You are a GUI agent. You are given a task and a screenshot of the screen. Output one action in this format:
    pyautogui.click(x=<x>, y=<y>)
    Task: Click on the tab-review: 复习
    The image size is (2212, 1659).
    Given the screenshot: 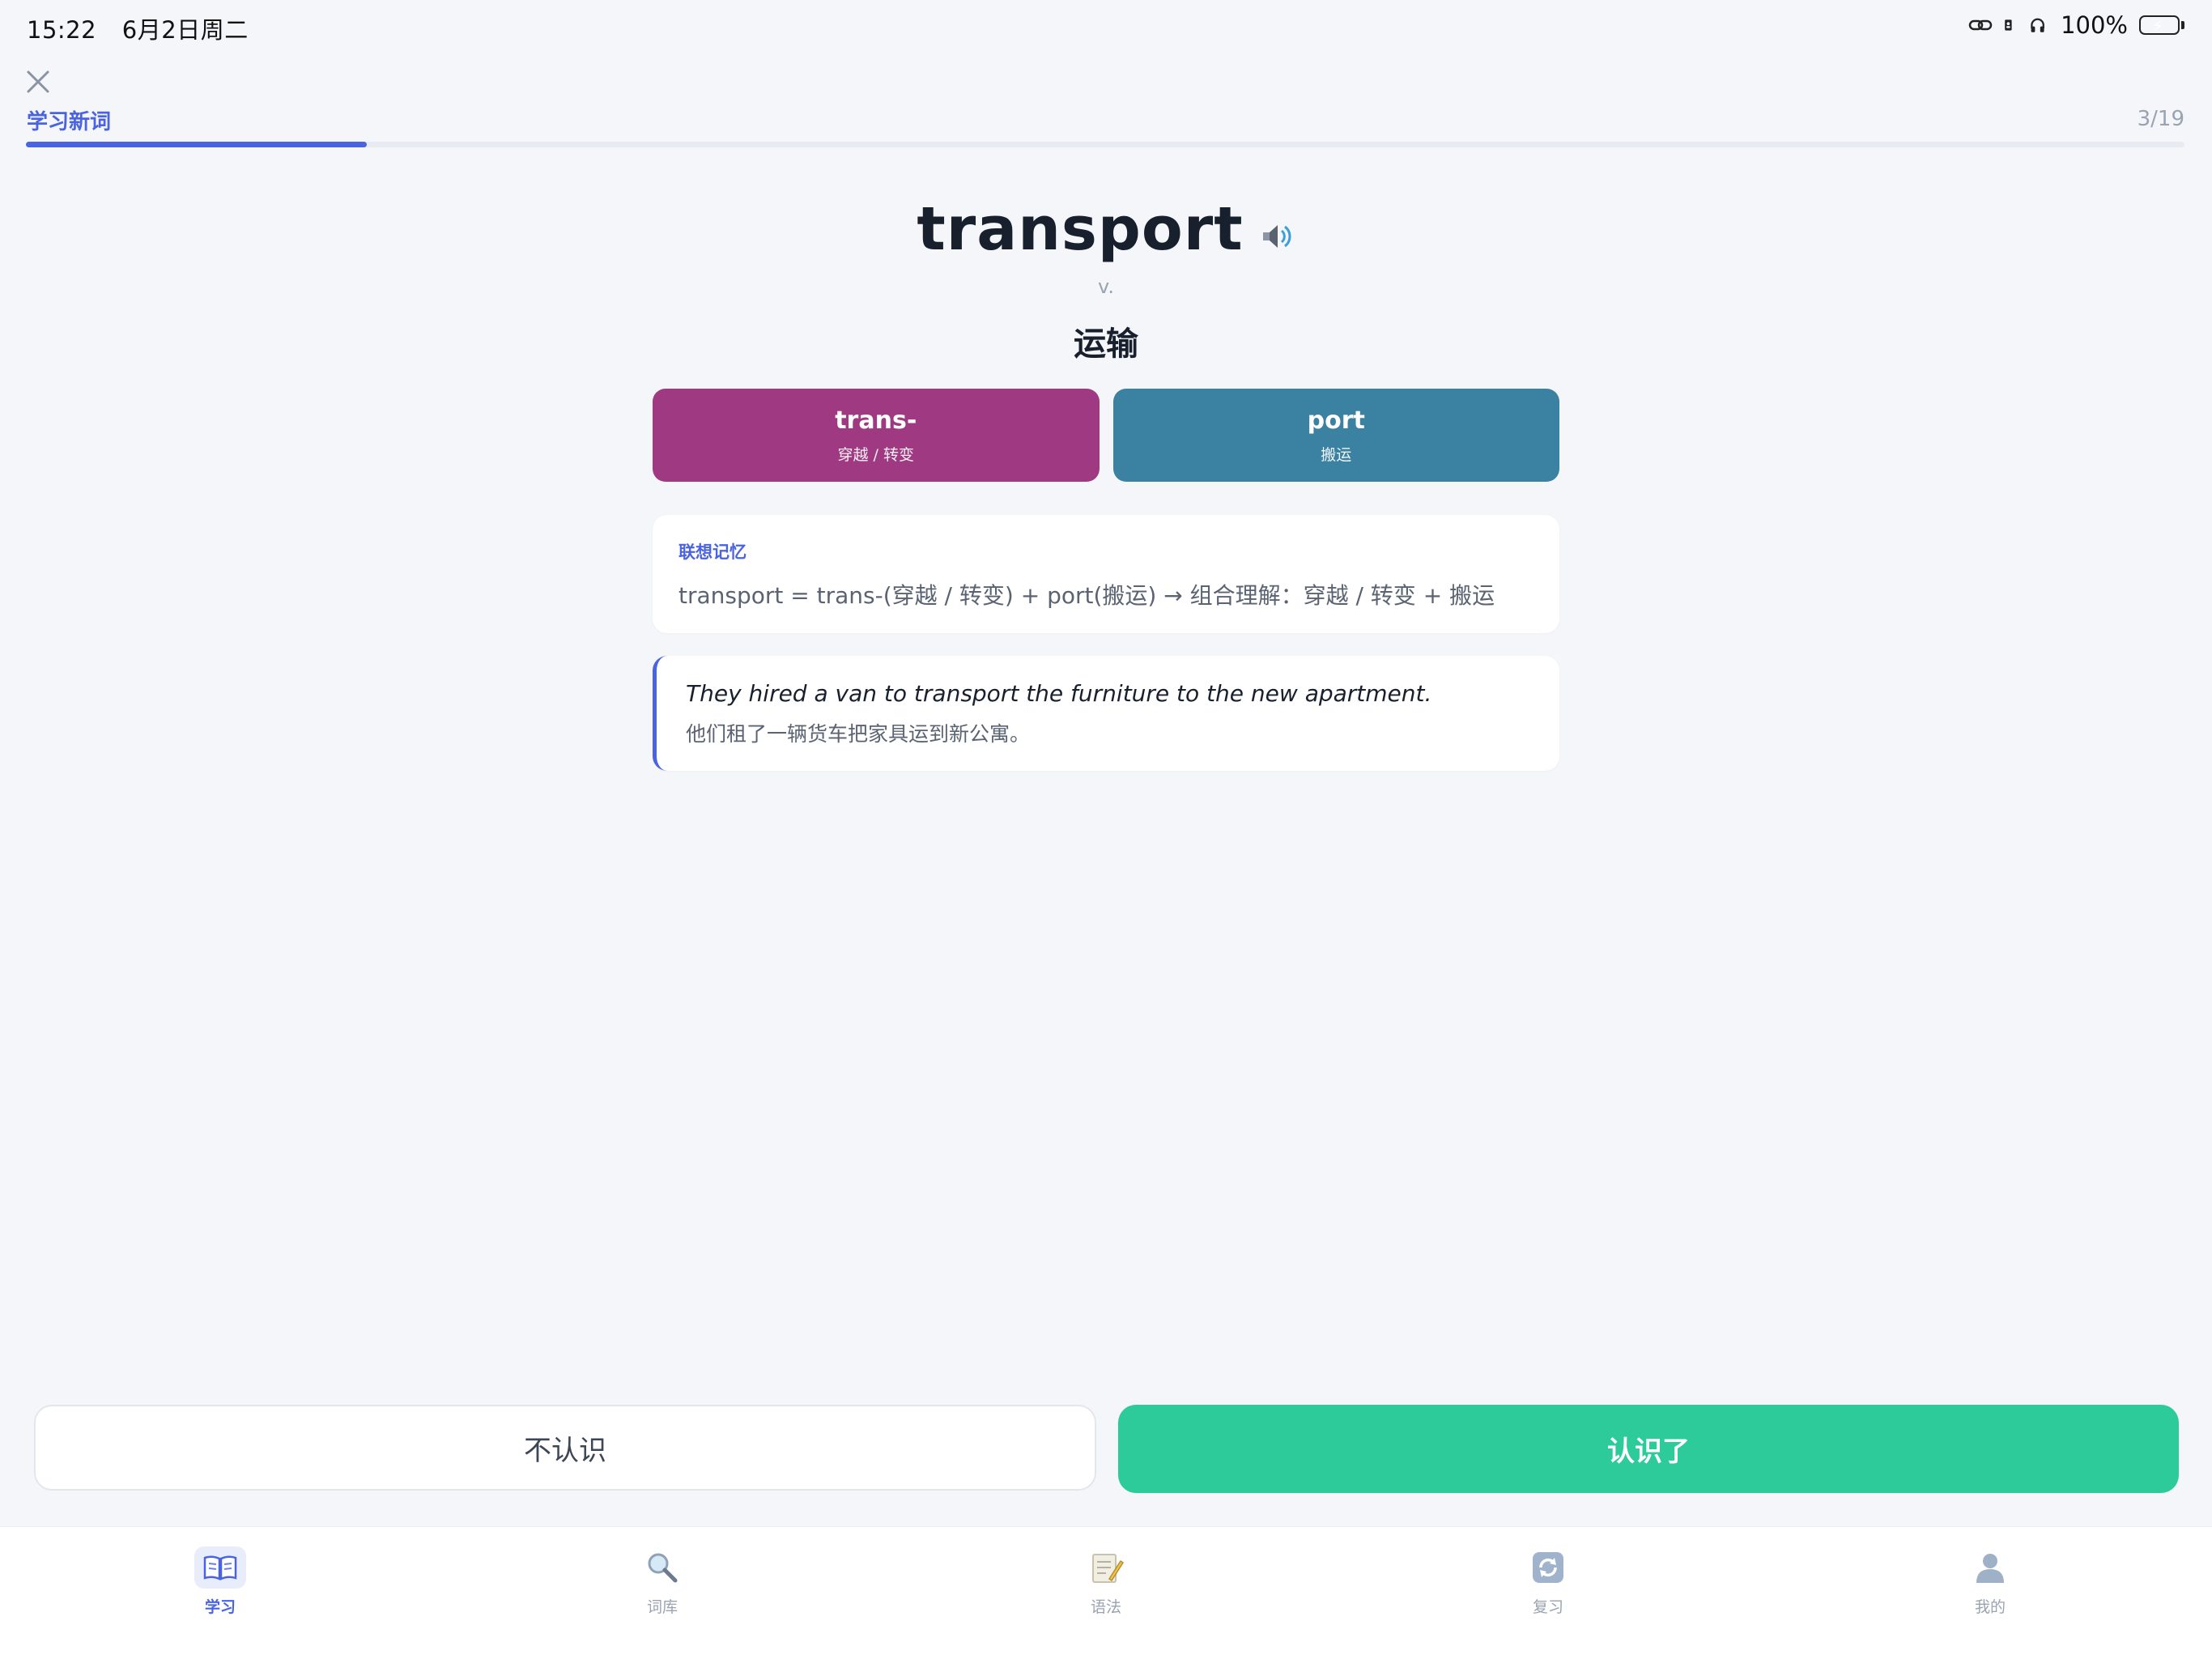 What is the action you would take?
    pyautogui.click(x=1548, y=1582)
    